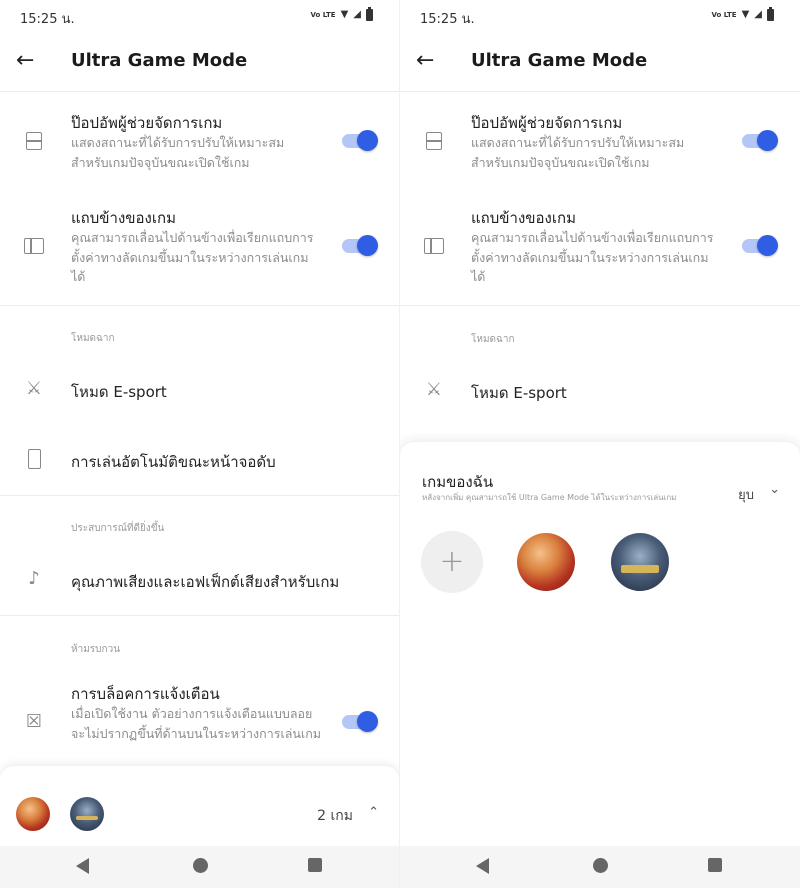  Describe the element at coordinates (373, 812) in the screenshot. I see `chevron-up-icon: ⌃` at that location.